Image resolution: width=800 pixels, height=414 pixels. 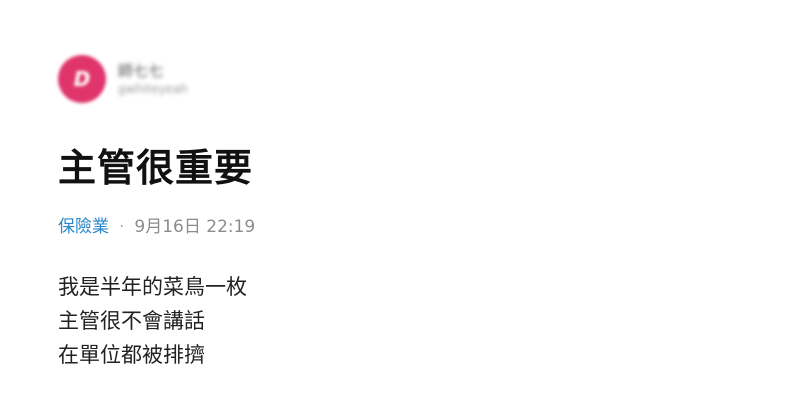 What do you see at coordinates (153, 71) in the screenshot?
I see `author-name: 師七七` at bounding box center [153, 71].